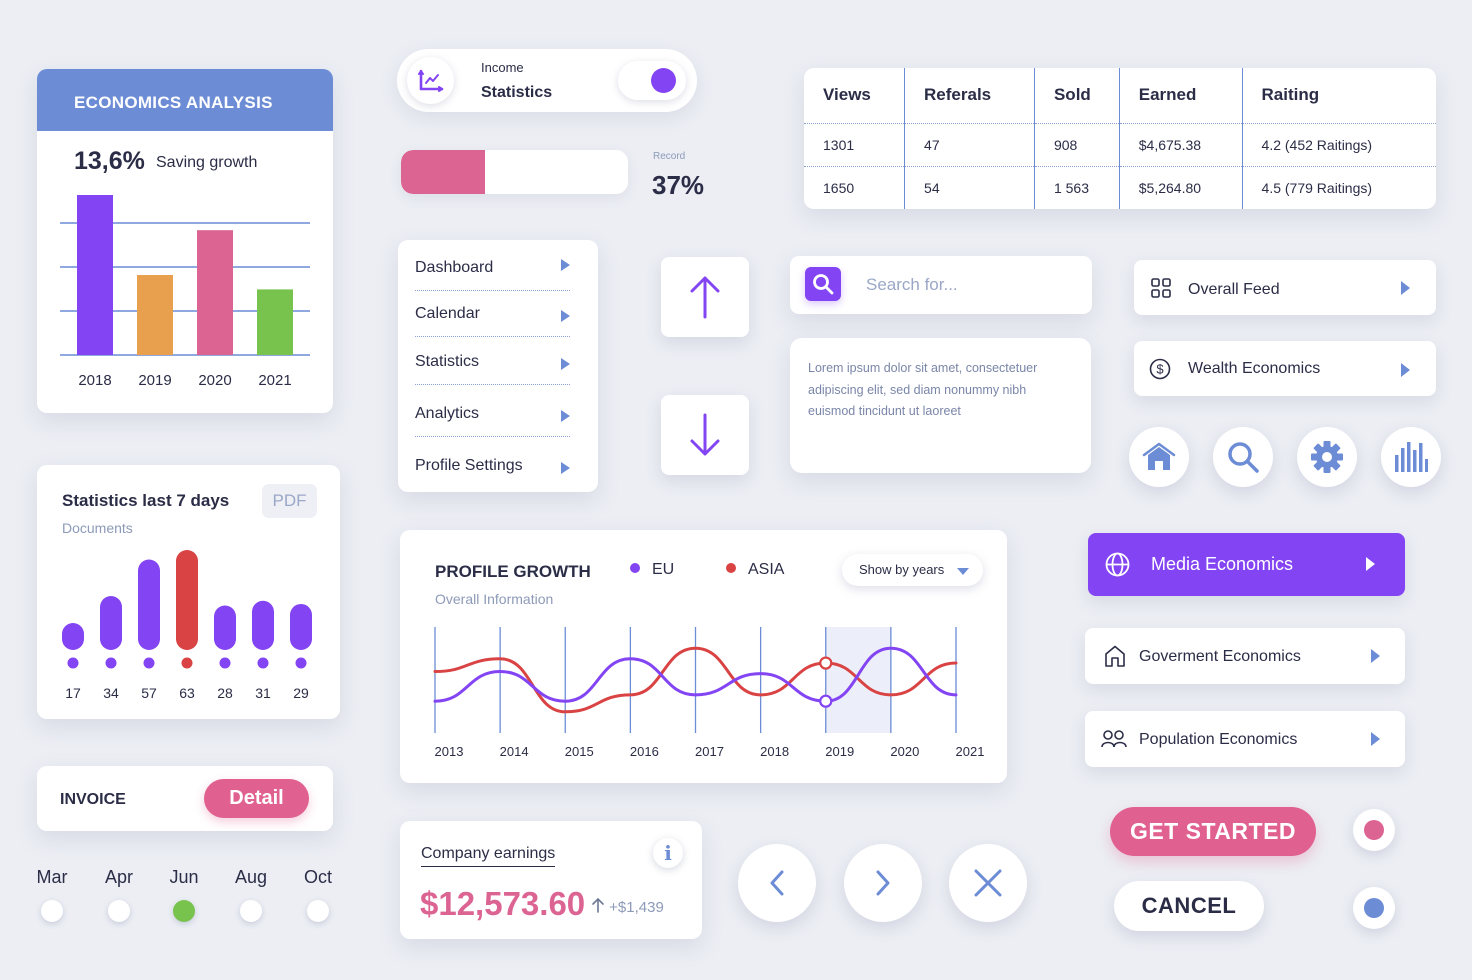  What do you see at coordinates (969, 144) in the screenshot?
I see `table-cell: 47` at bounding box center [969, 144].